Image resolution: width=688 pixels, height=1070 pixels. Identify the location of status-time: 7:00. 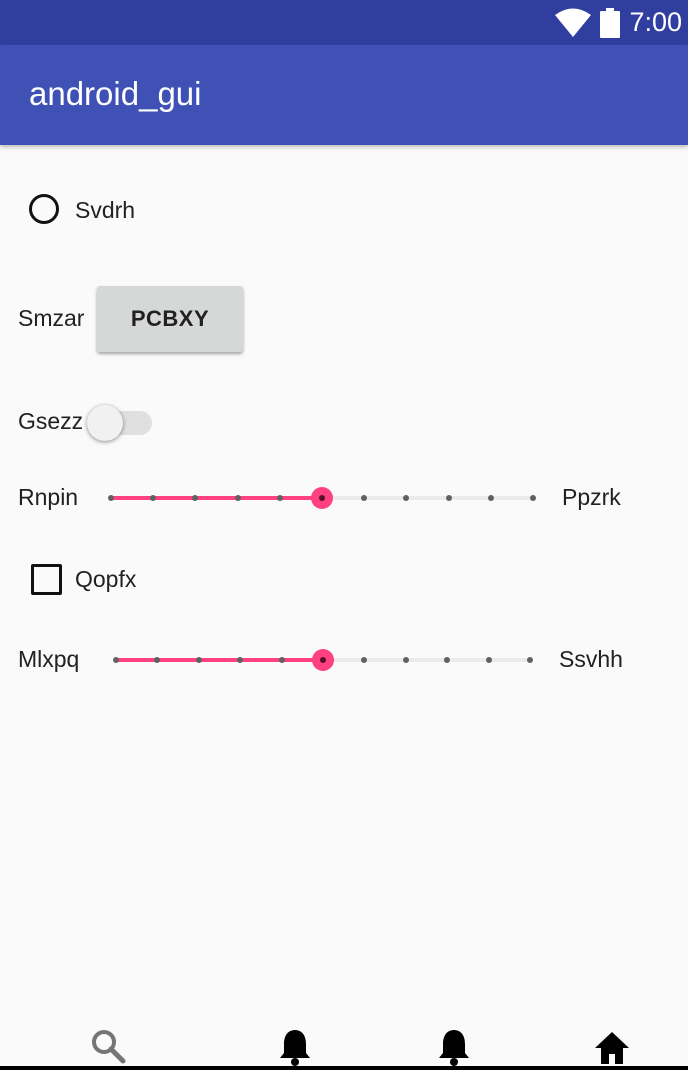
(655, 22).